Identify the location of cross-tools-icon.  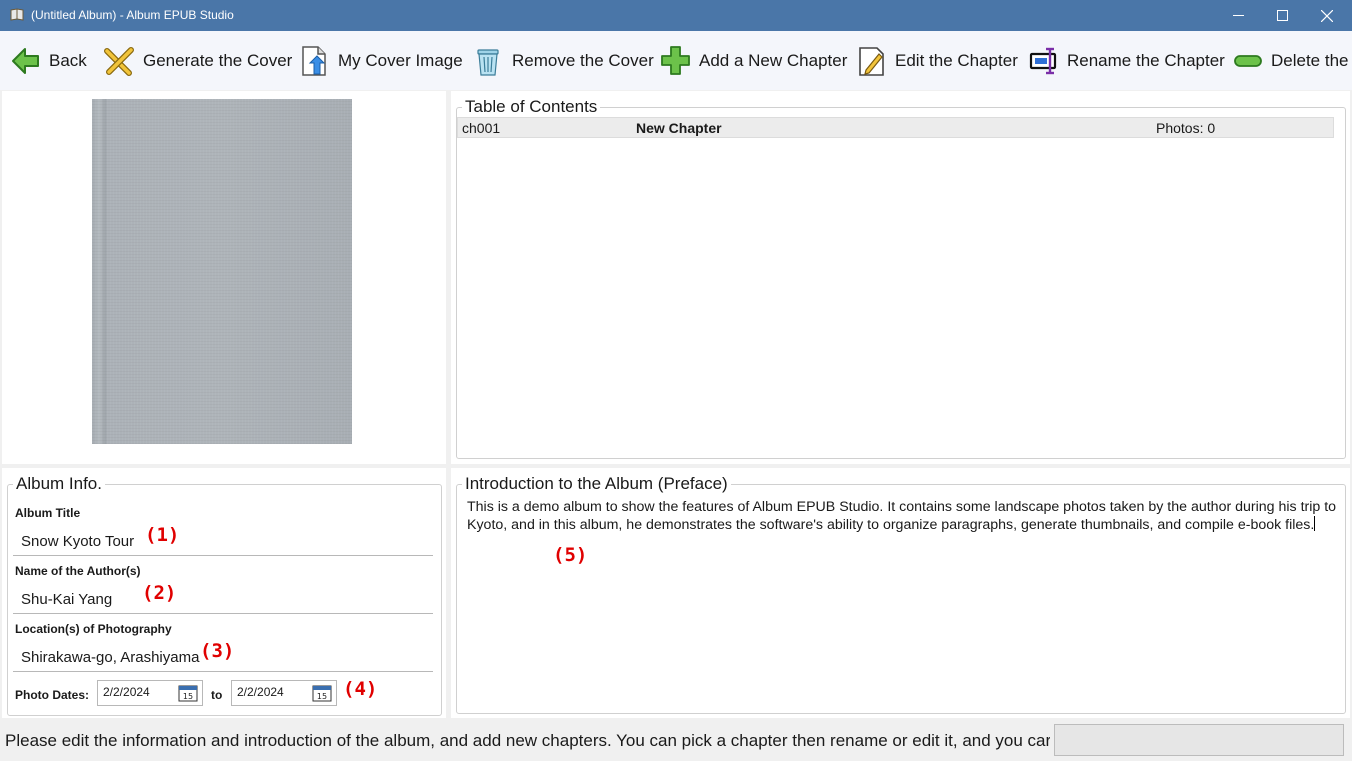
(119, 61).